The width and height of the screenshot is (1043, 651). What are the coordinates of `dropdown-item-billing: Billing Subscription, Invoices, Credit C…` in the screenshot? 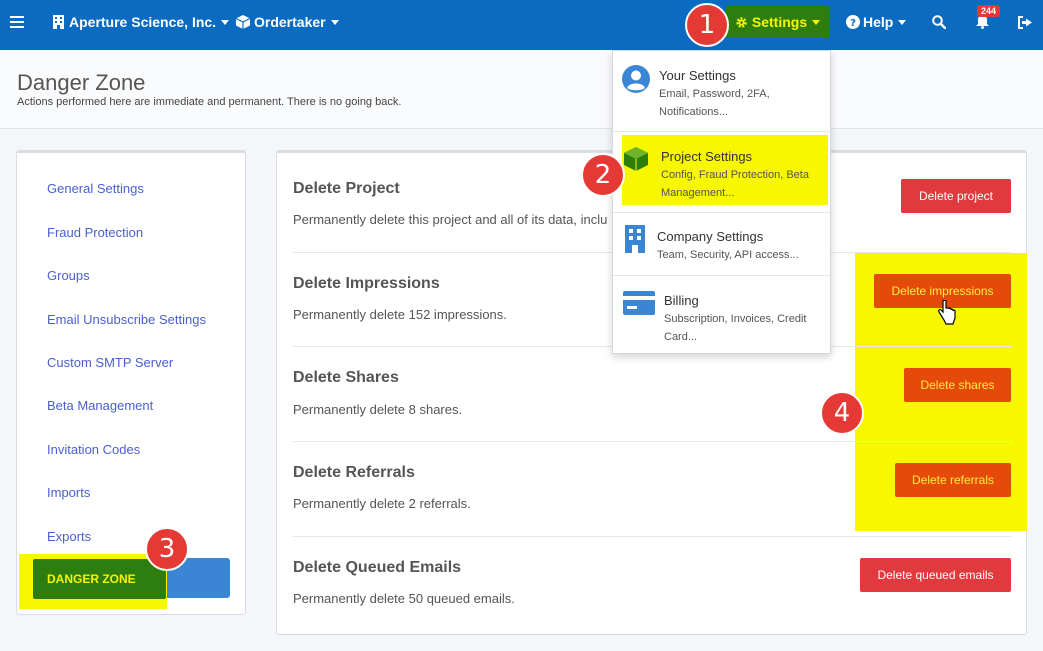 It's located at (721, 315).